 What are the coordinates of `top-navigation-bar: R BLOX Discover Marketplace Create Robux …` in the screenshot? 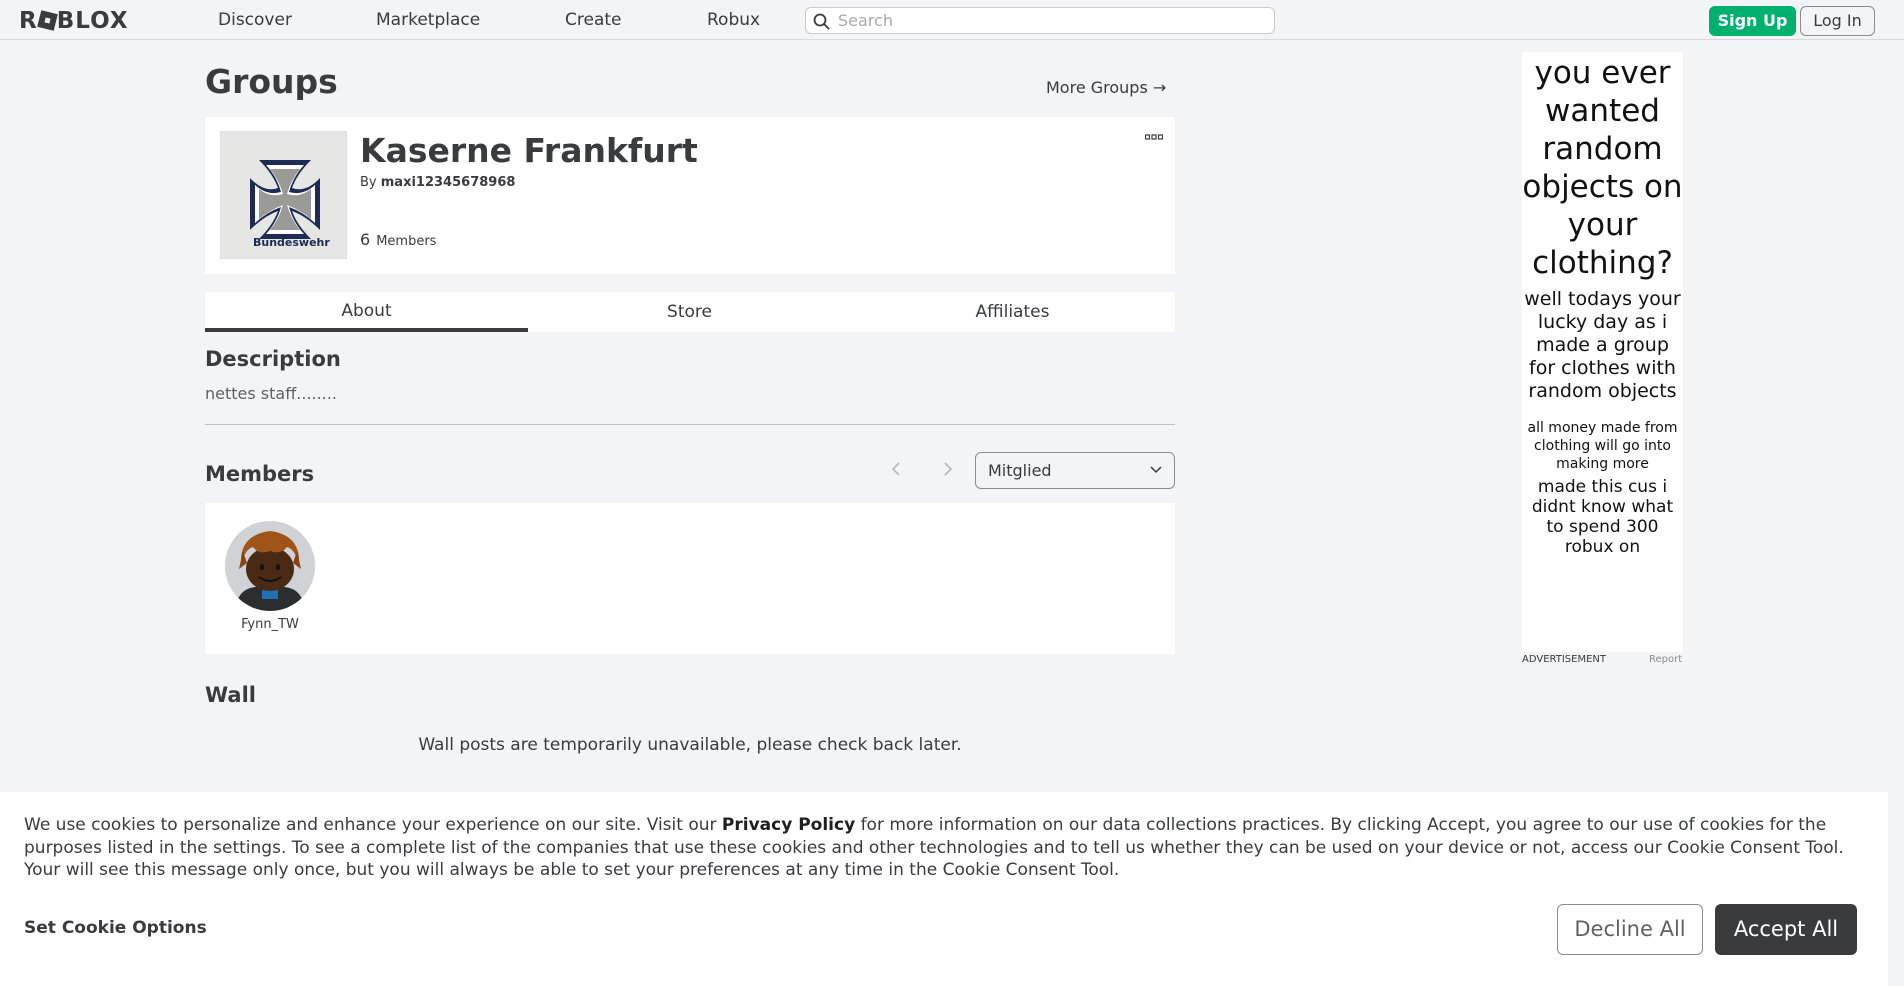 It's located at (952, 20).